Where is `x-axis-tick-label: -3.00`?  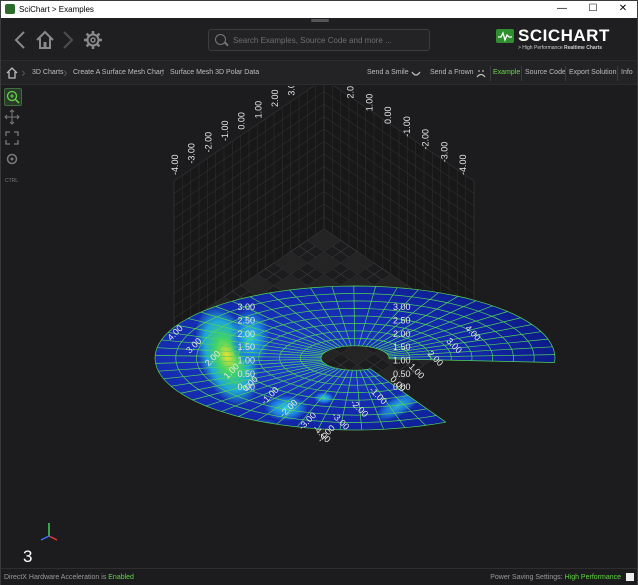
x-axis-tick-label: -3.00 is located at coordinates (444, 152).